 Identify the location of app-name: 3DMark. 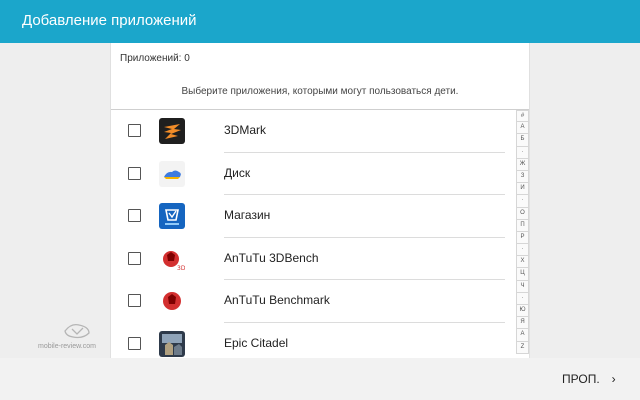
(245, 130).